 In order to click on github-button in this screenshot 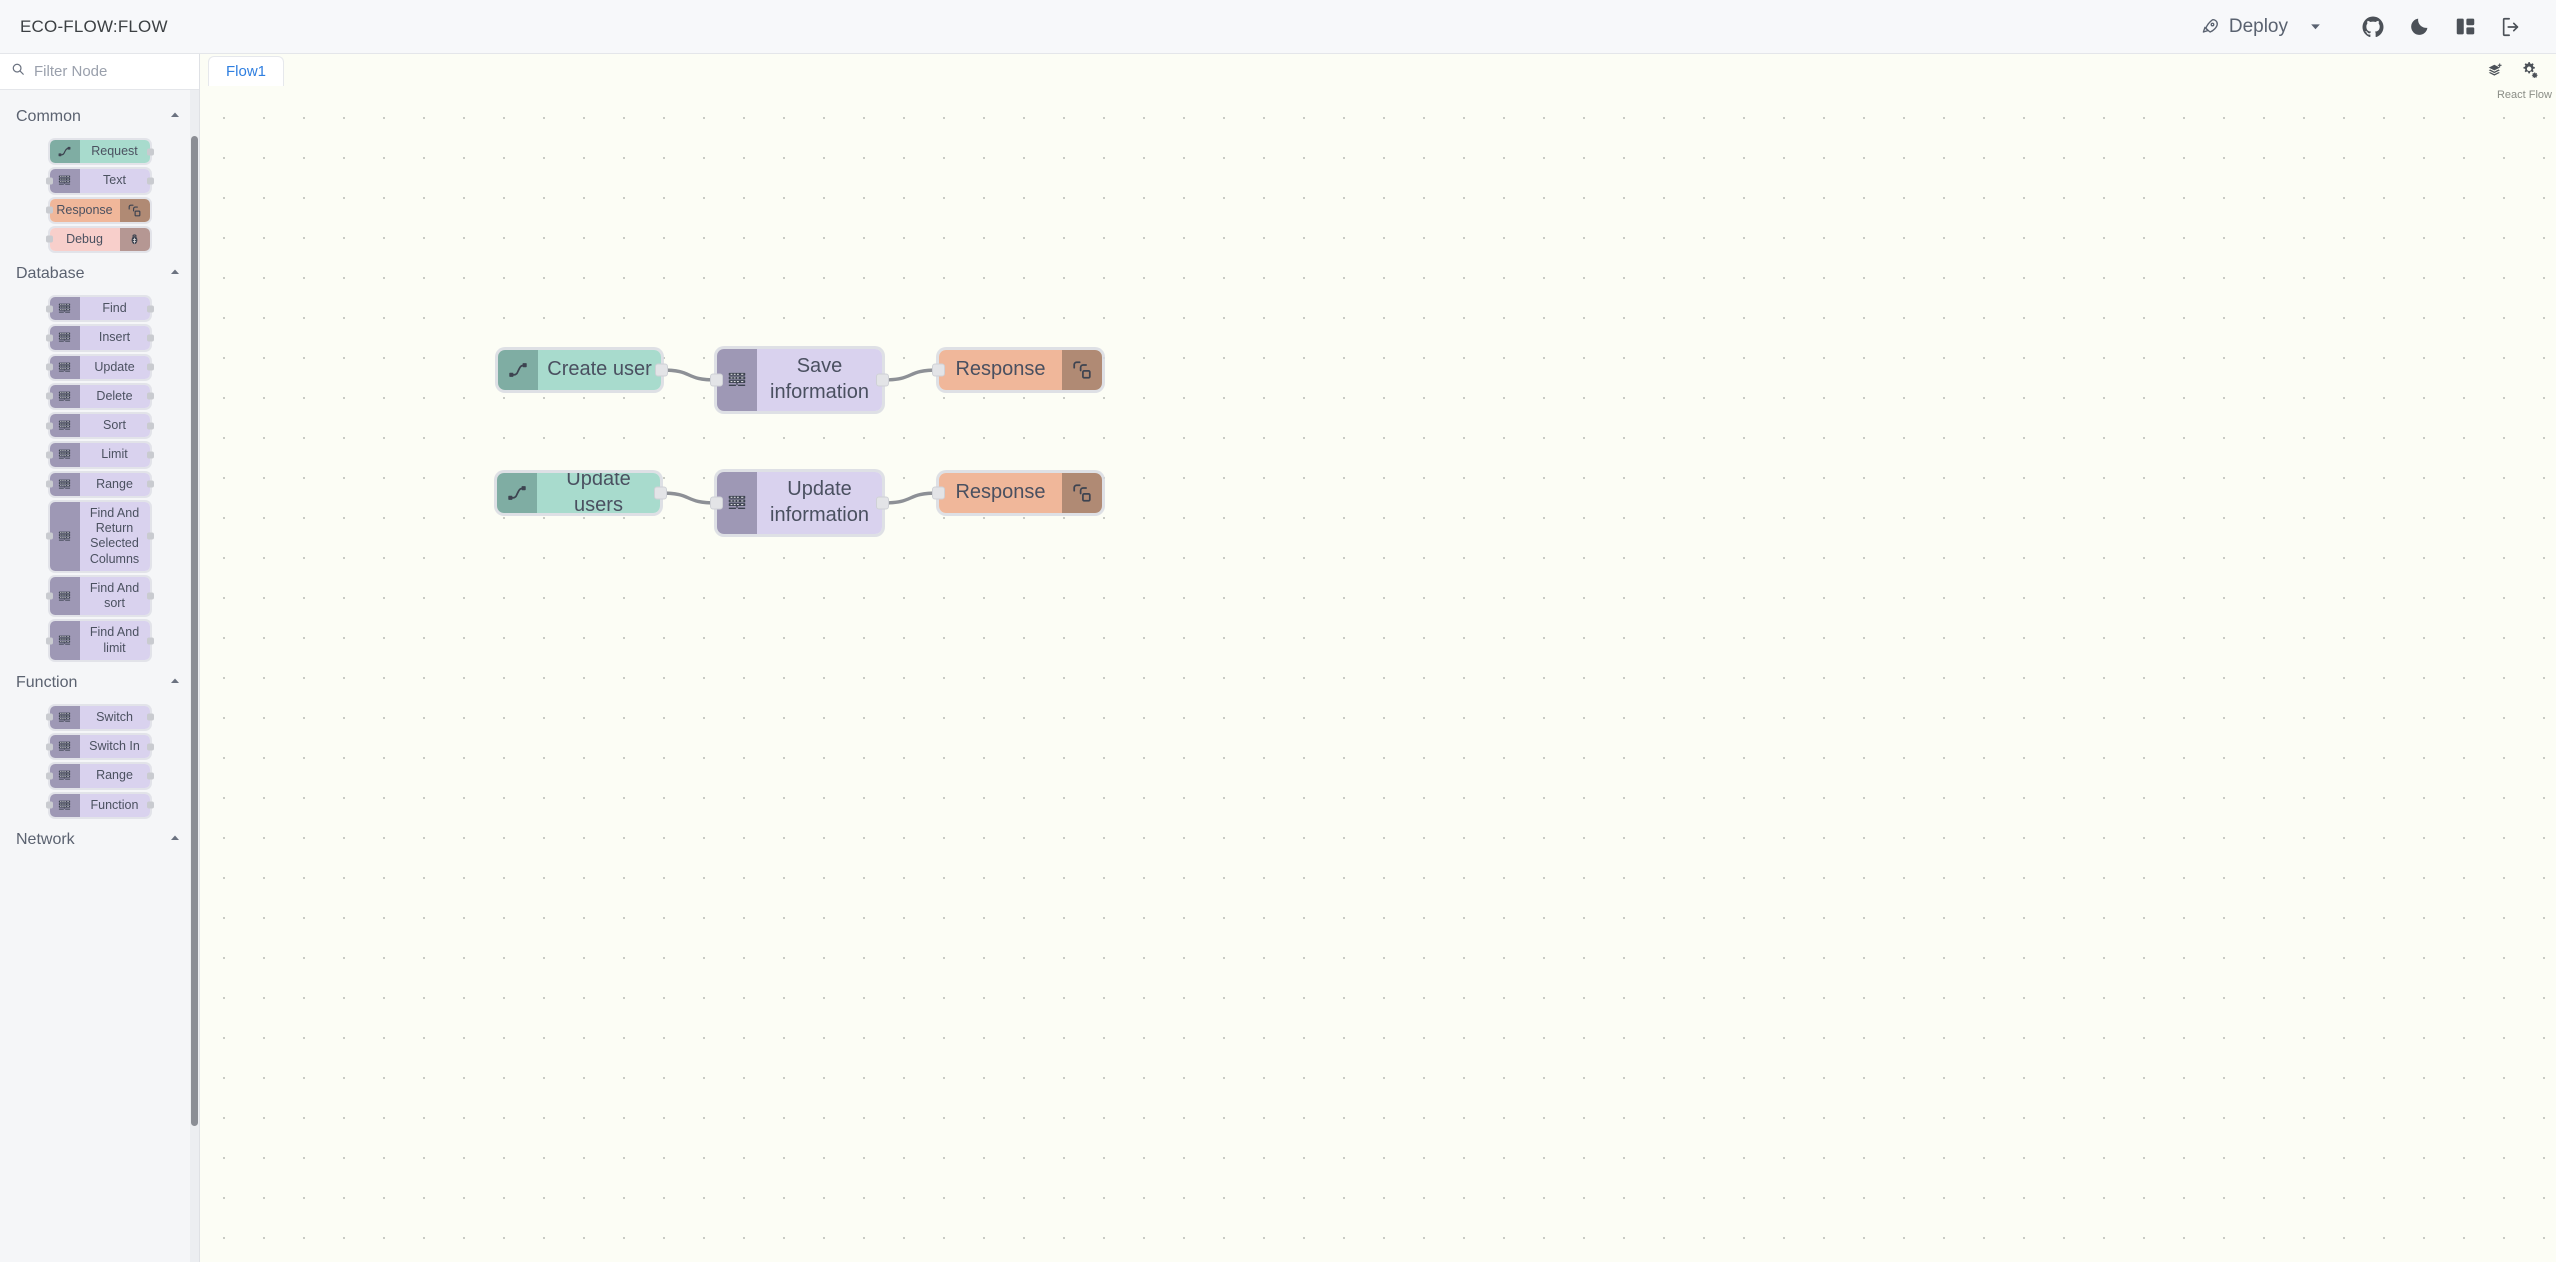, I will do `click(2373, 27)`.